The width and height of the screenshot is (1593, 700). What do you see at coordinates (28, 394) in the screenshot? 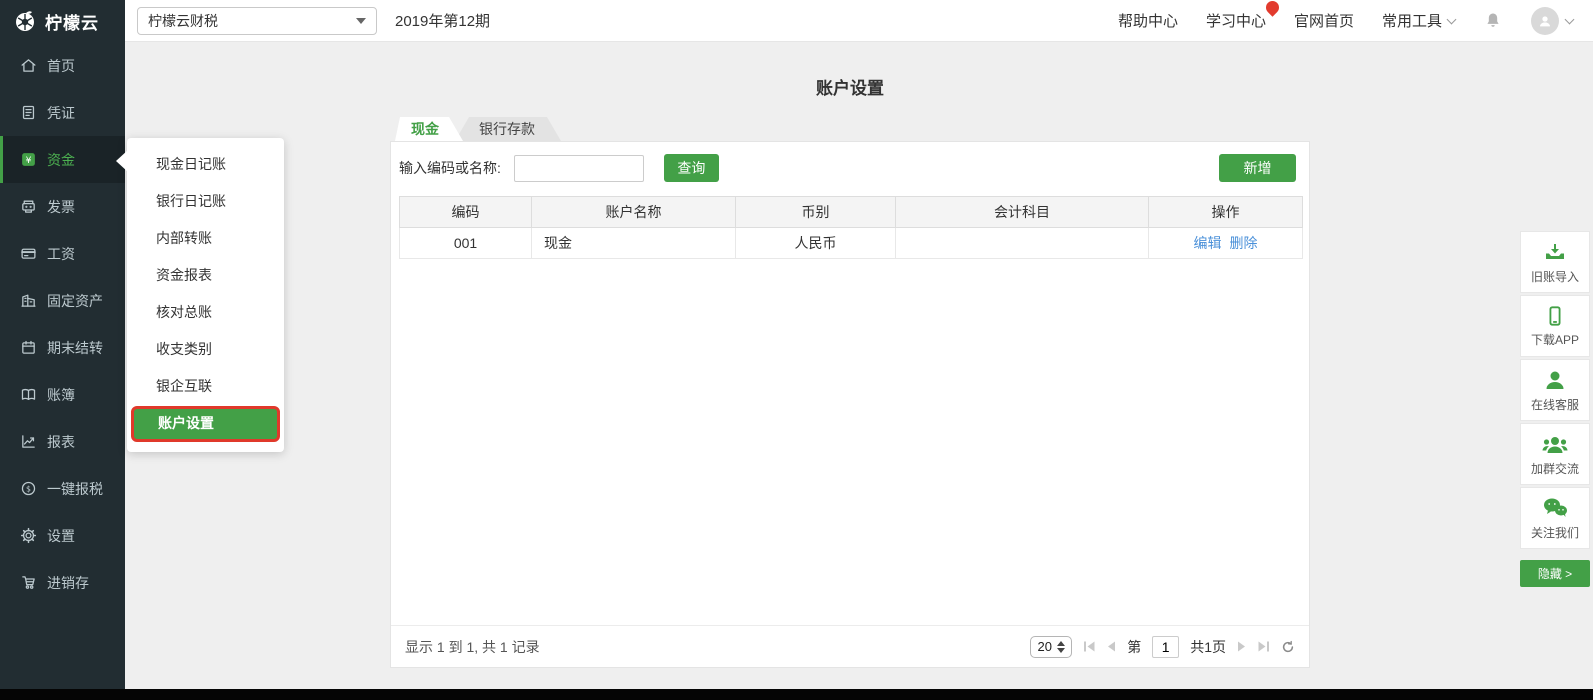
I see `books-icon` at bounding box center [28, 394].